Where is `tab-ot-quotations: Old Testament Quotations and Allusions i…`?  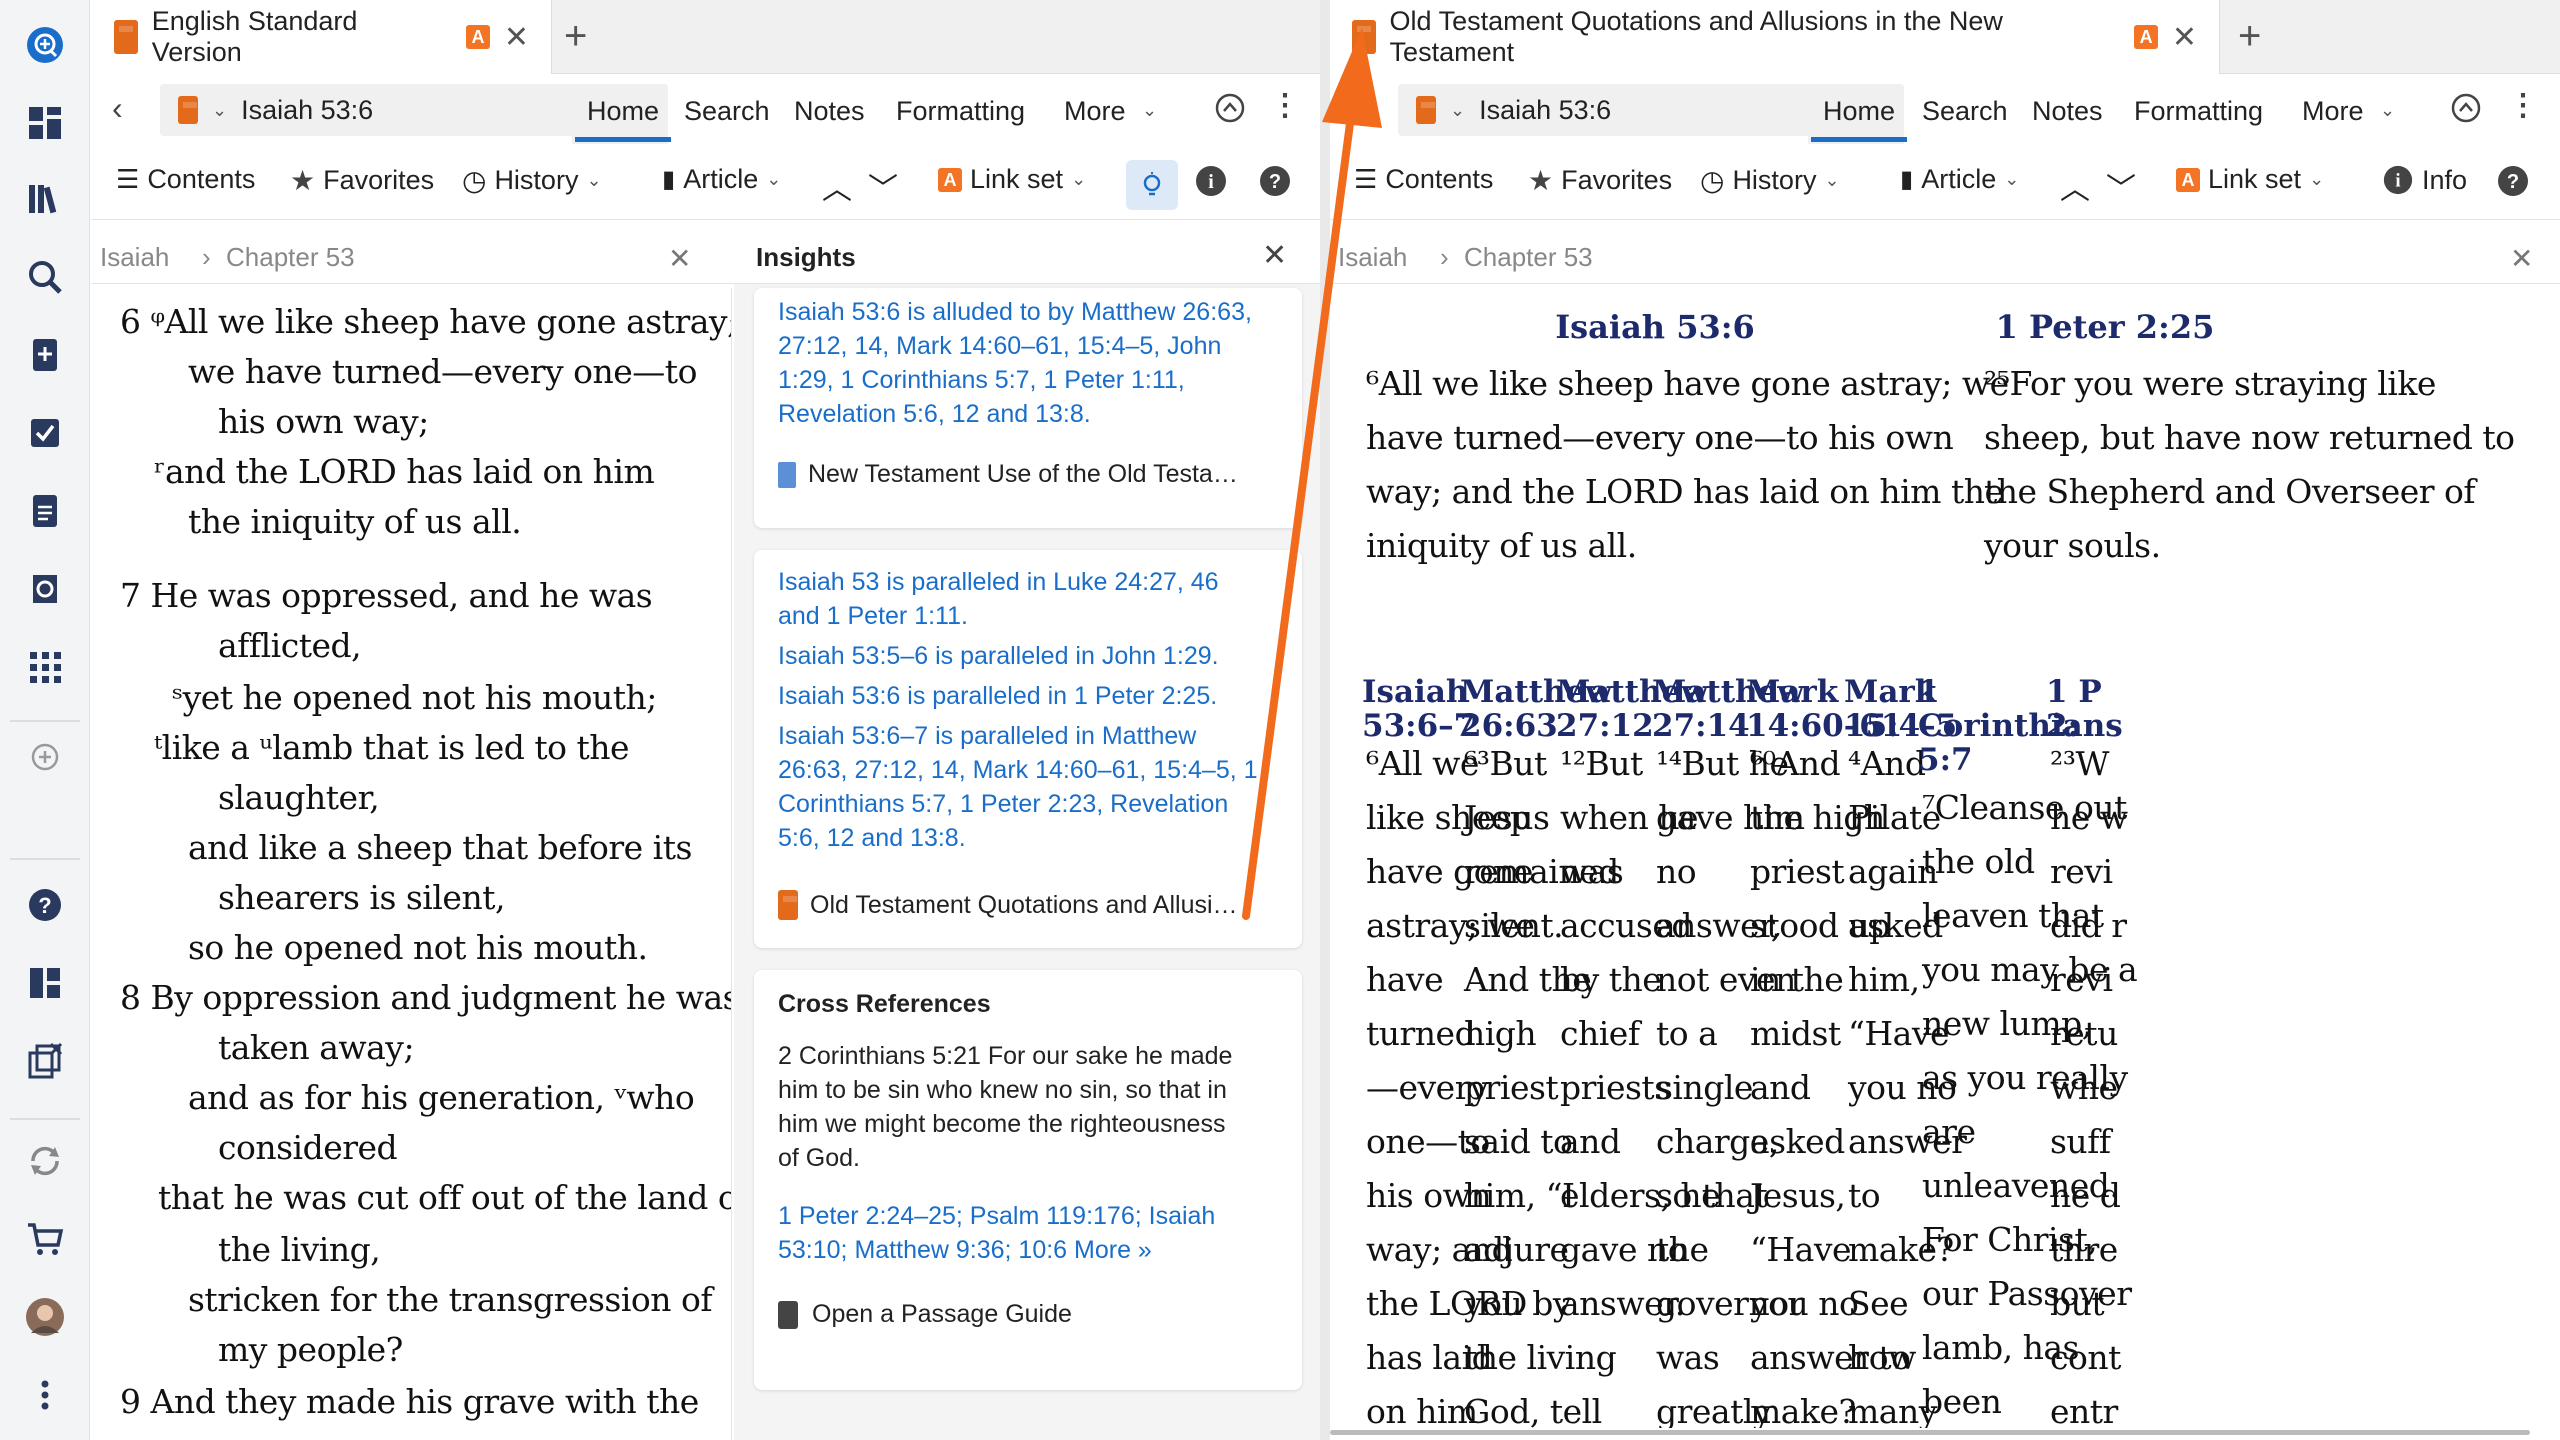
tab-ot-quotations: Old Testament Quotations and Allusions i… is located at coordinates (1775, 37).